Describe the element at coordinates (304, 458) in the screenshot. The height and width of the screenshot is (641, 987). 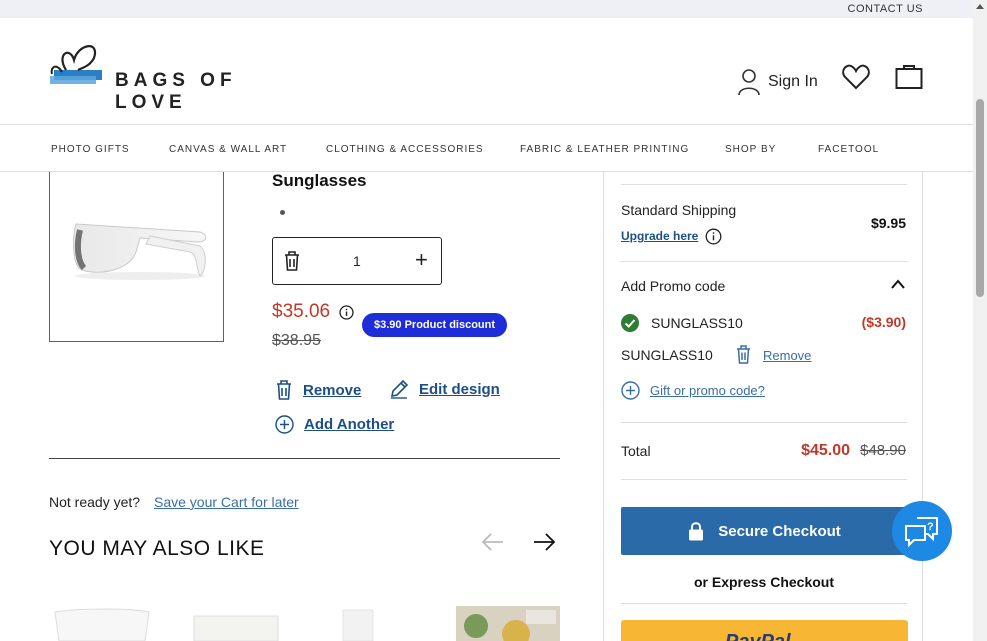
I see `divider` at that location.